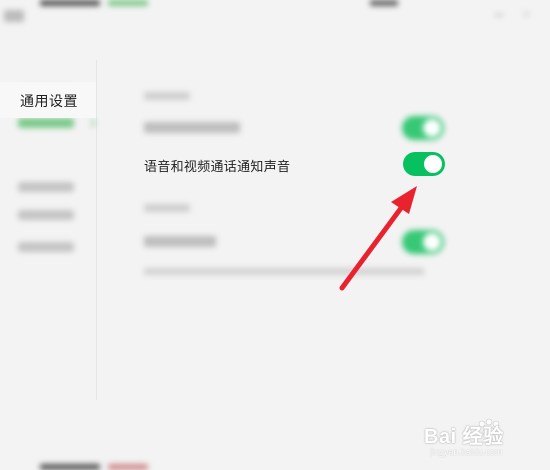  I want to click on watermark-text: Bai 经验, so click(464, 437).